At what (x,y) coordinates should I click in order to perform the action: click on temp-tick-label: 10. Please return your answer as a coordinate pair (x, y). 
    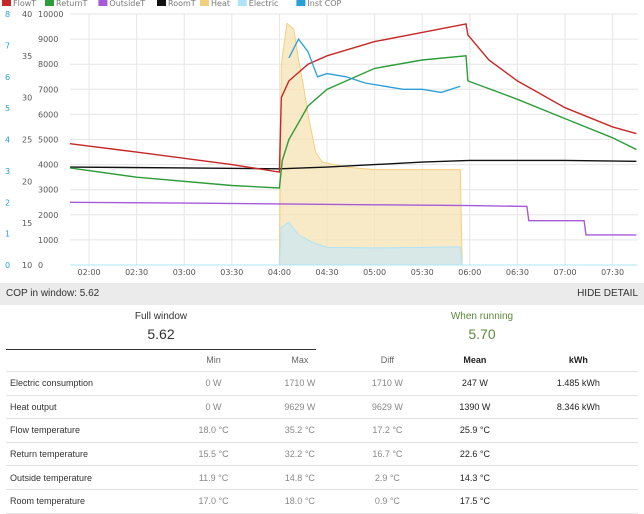
    Looking at the image, I should click on (27, 265).